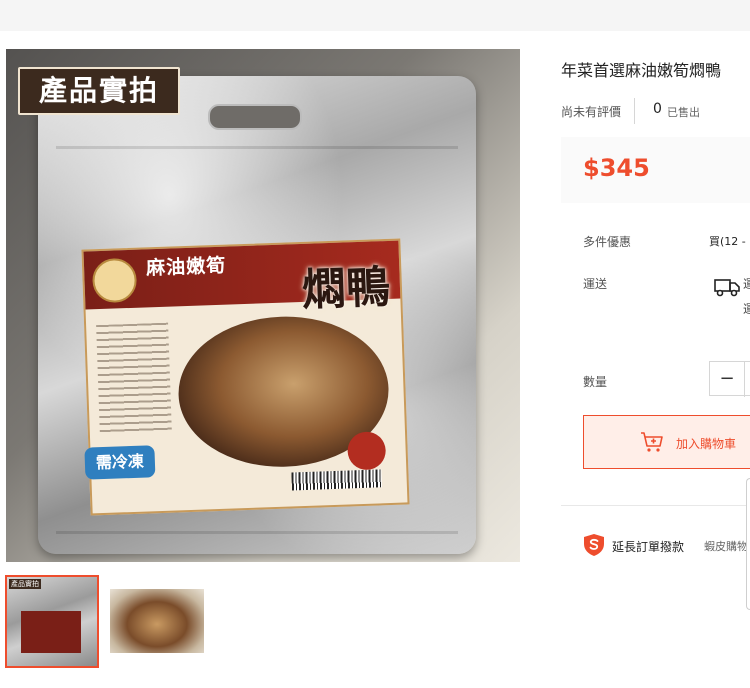 The height and width of the screenshot is (688, 750). I want to click on real-photo-badge: 產品實拍, so click(99, 91).